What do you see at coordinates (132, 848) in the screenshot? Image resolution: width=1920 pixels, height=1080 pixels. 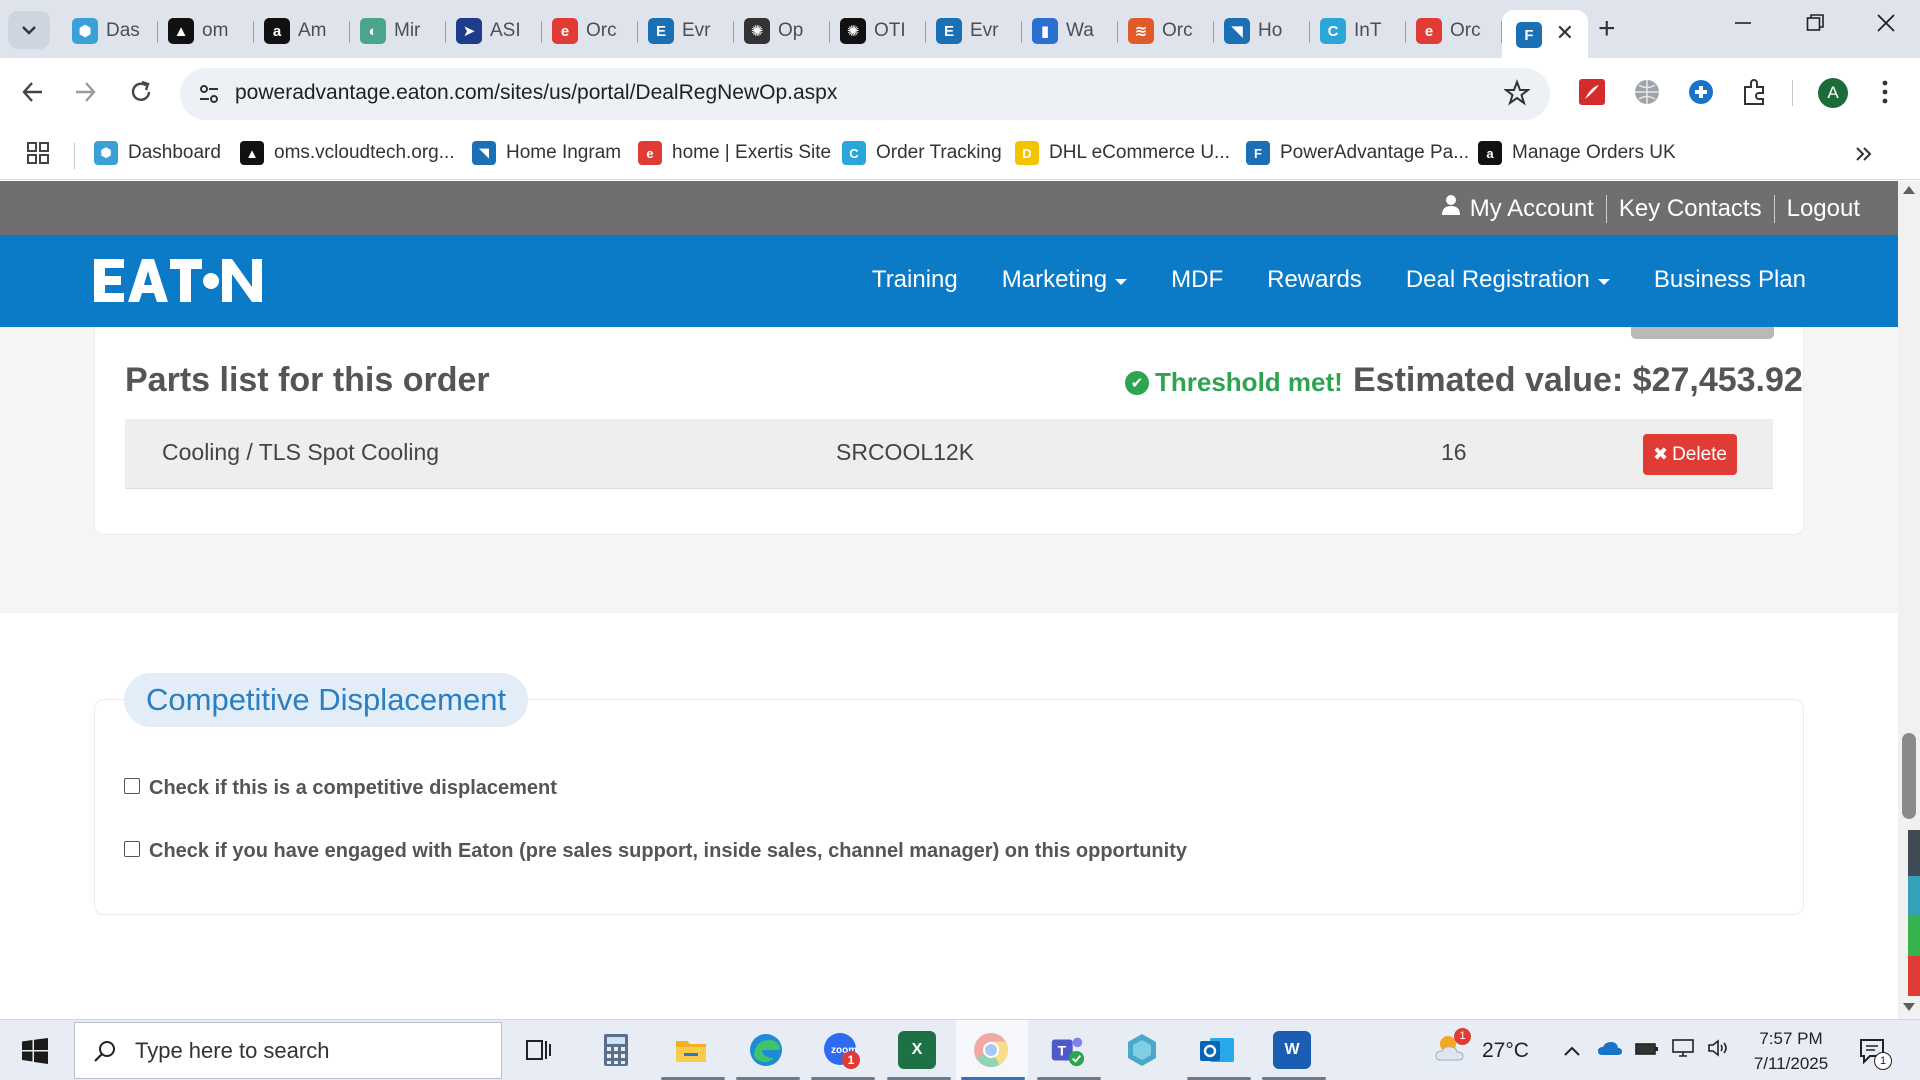 I see `engaged-eaton-checkbox` at bounding box center [132, 848].